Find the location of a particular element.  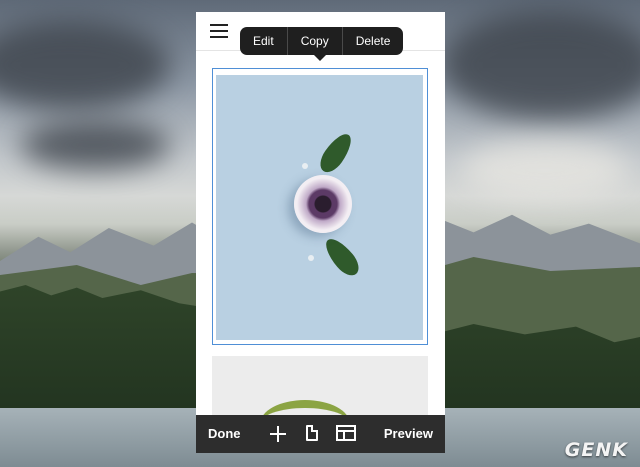

hamburger-menu-icon is located at coordinates (219, 31).